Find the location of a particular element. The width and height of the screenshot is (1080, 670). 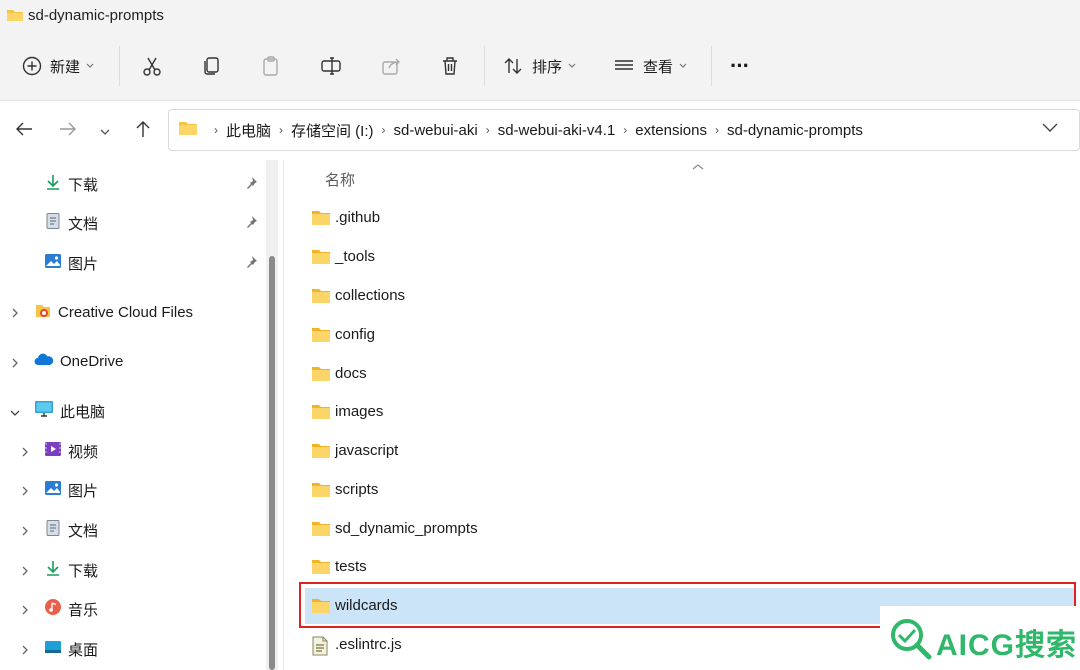

view-button: 查看 is located at coordinates (650, 66).